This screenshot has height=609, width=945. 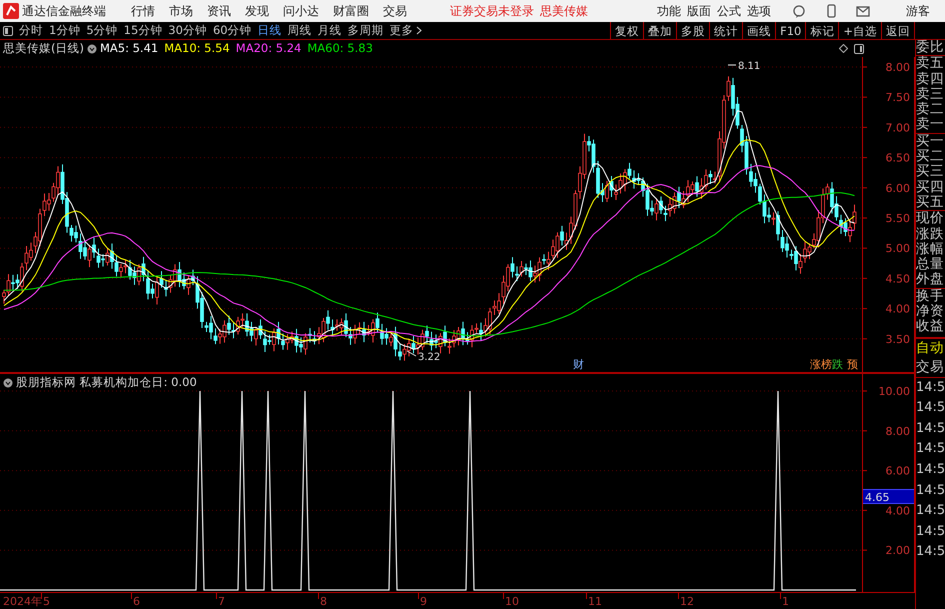 I want to click on period-tab: 5分钟, so click(x=102, y=30).